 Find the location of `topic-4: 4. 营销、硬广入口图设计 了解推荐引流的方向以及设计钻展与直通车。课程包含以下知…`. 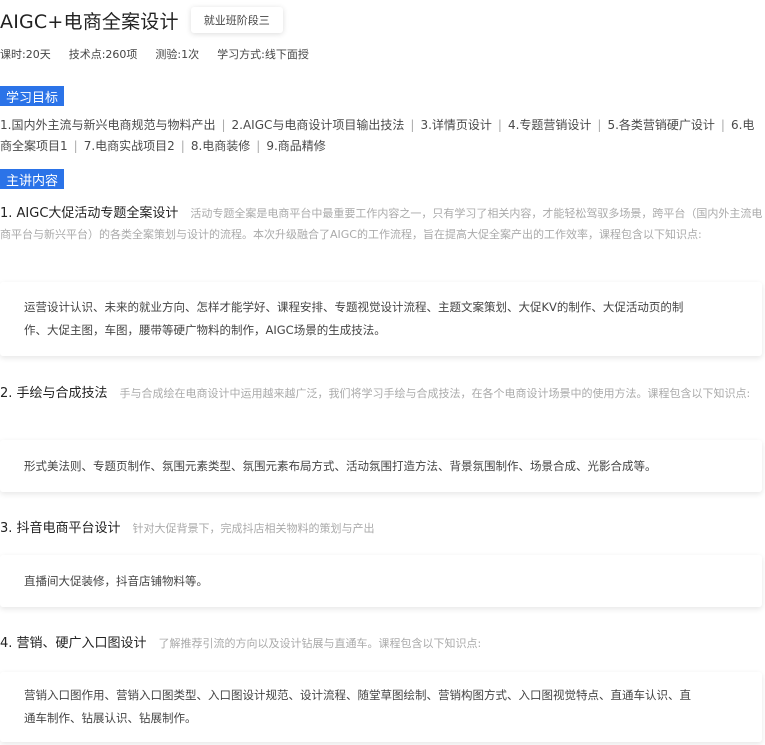

topic-4: 4. 营销、硬广入口图设计 了解推荐引流的方向以及设计钻展与直通车。课程包含以下知… is located at coordinates (382, 643).